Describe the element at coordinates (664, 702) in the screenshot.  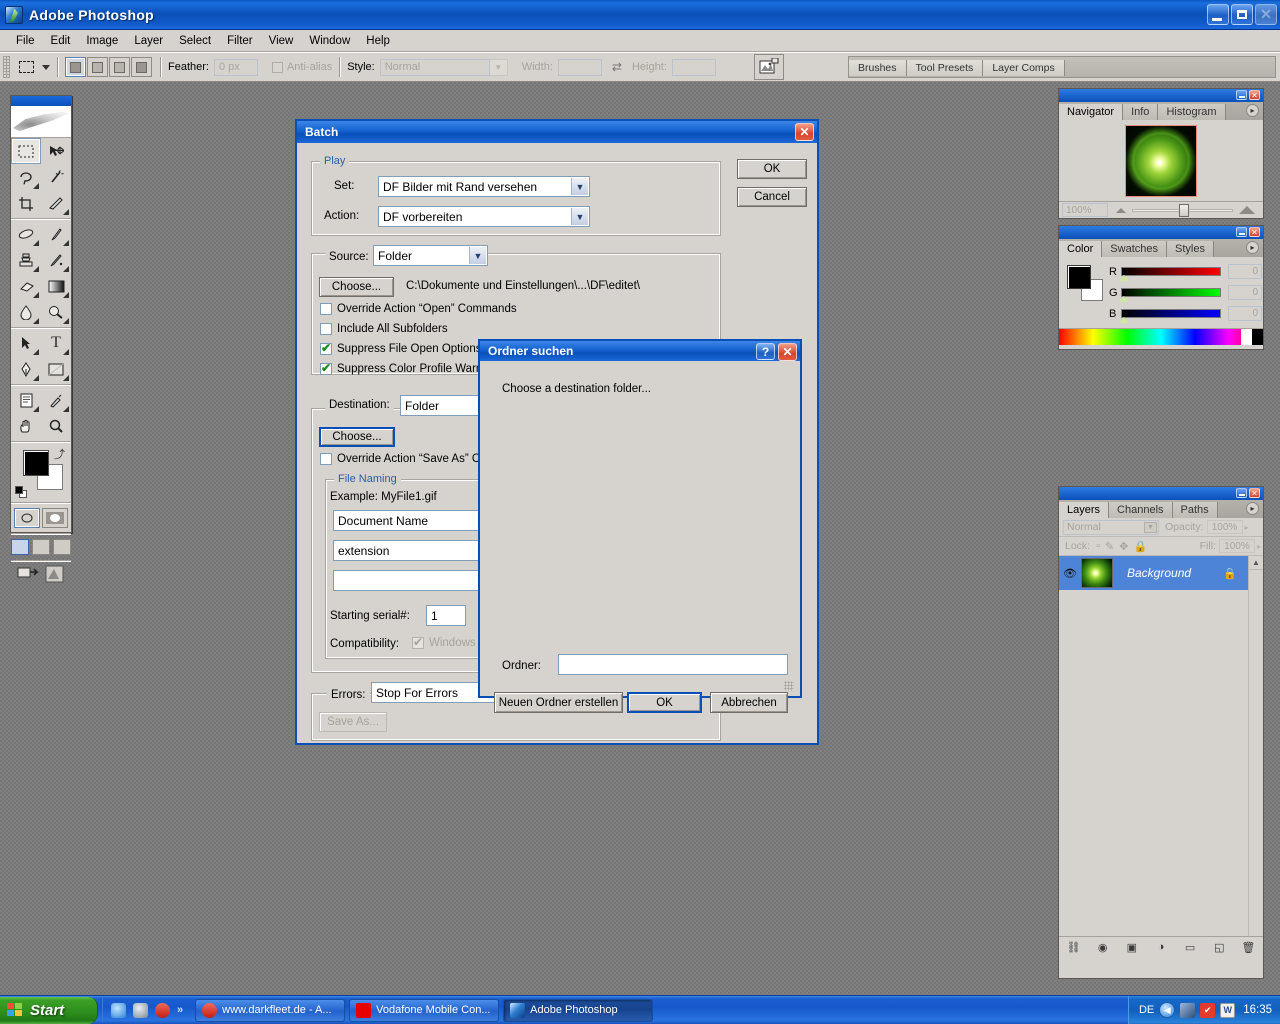
I see `folder-ok-button: OK` at that location.